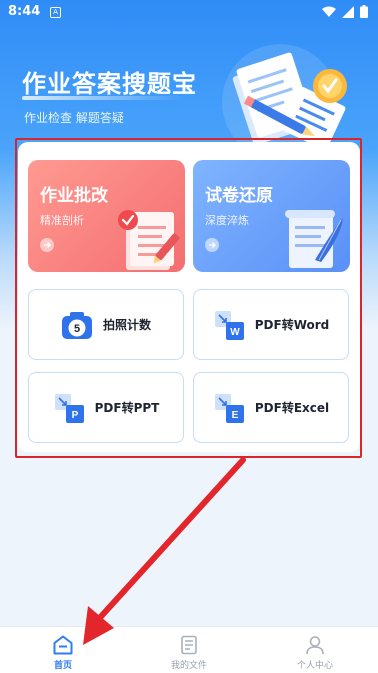 This screenshot has height=673, width=378. Describe the element at coordinates (189, 645) in the screenshot. I see `file-icon` at that location.